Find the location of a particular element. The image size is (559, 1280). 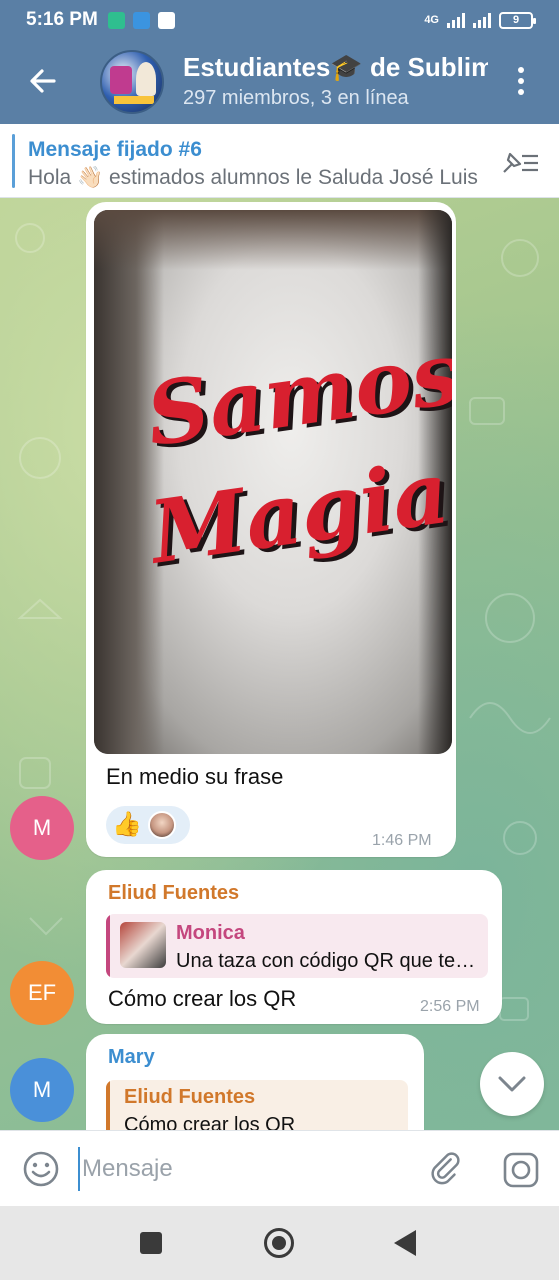

status-time: 5:16 PM is located at coordinates (62, 19).